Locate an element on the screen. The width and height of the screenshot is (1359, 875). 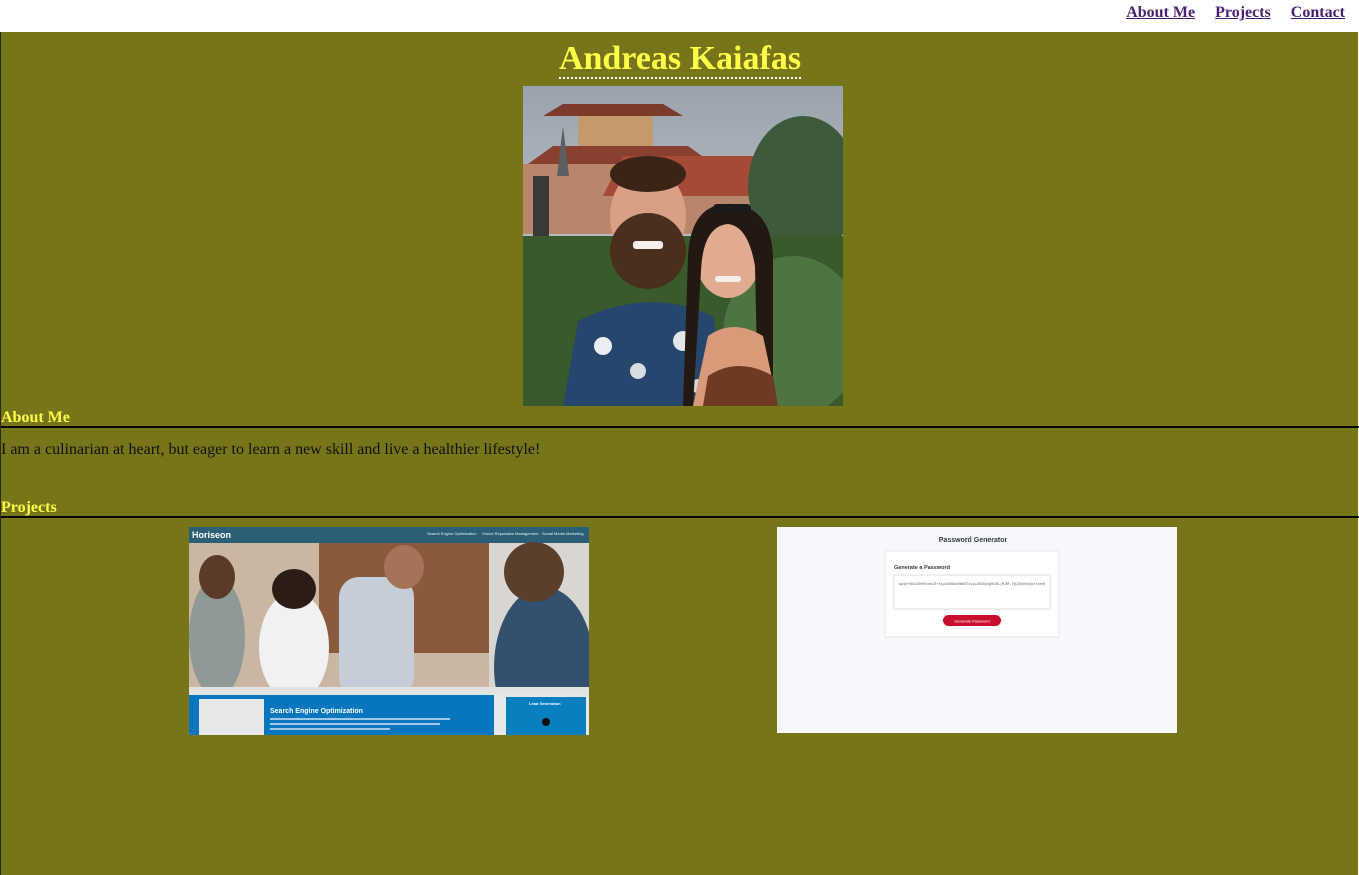
horiseon-section-title: Search Engine Optimization is located at coordinates (316, 711).